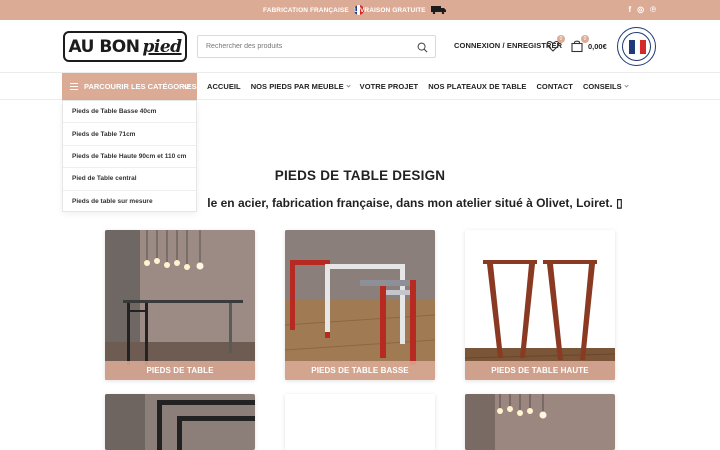 This screenshot has height=450, width=720. Describe the element at coordinates (629, 10) in the screenshot. I see `facebook-icon: f` at that location.